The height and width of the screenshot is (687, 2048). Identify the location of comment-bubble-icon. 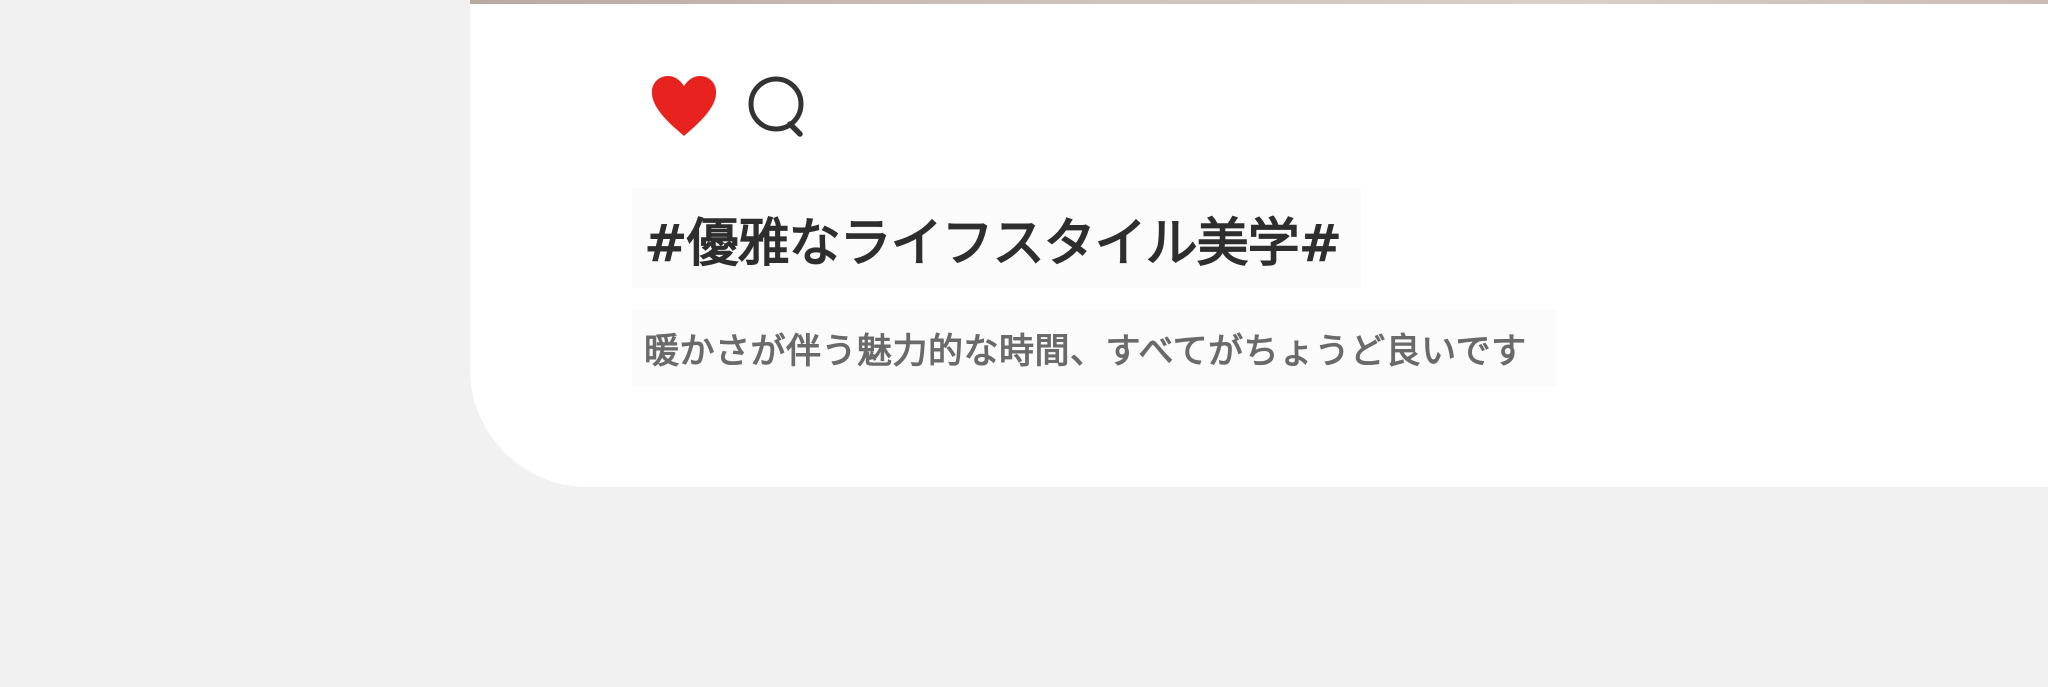
(776, 106).